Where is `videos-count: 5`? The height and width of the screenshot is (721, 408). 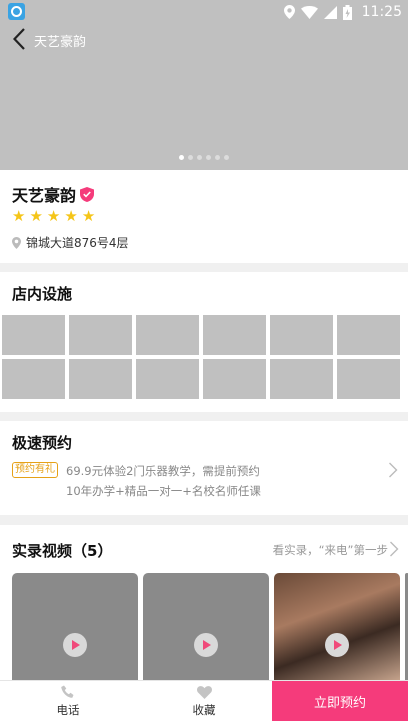 videos-count: 5 is located at coordinates (92, 551).